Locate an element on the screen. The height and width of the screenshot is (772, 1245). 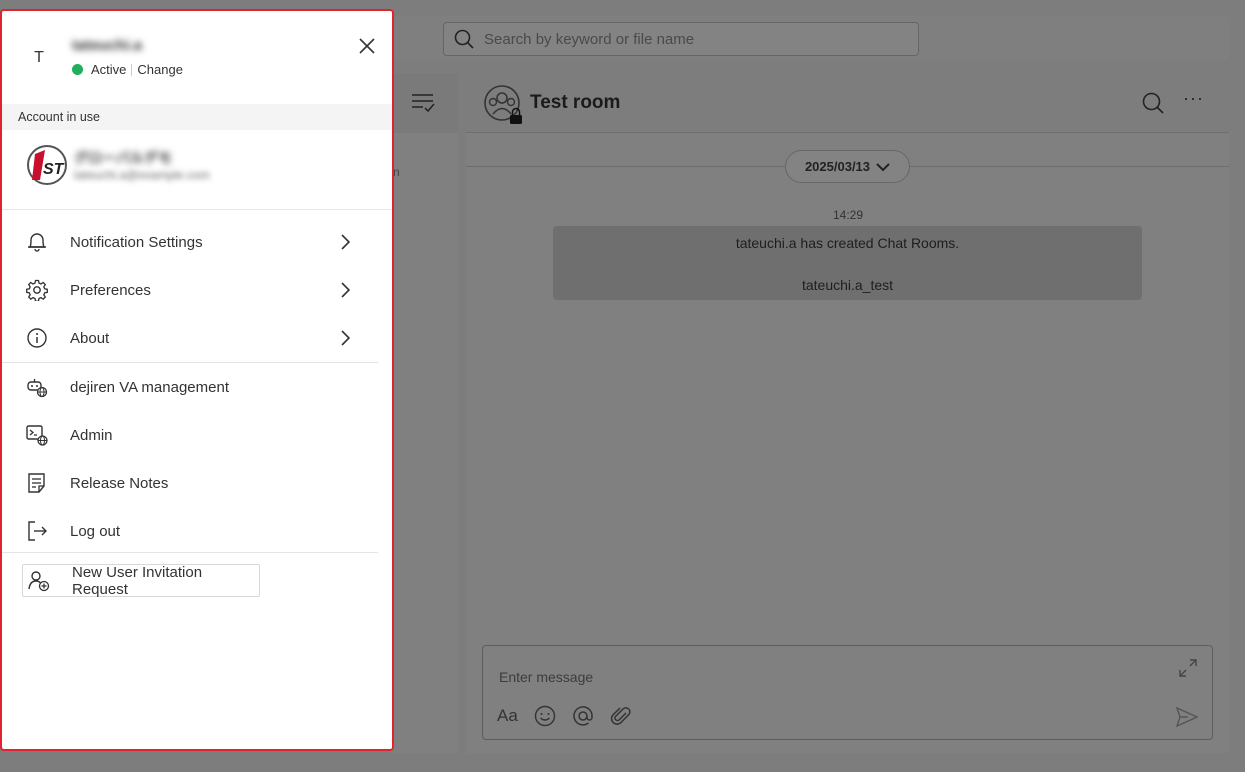
info-icon is located at coordinates (37, 338).